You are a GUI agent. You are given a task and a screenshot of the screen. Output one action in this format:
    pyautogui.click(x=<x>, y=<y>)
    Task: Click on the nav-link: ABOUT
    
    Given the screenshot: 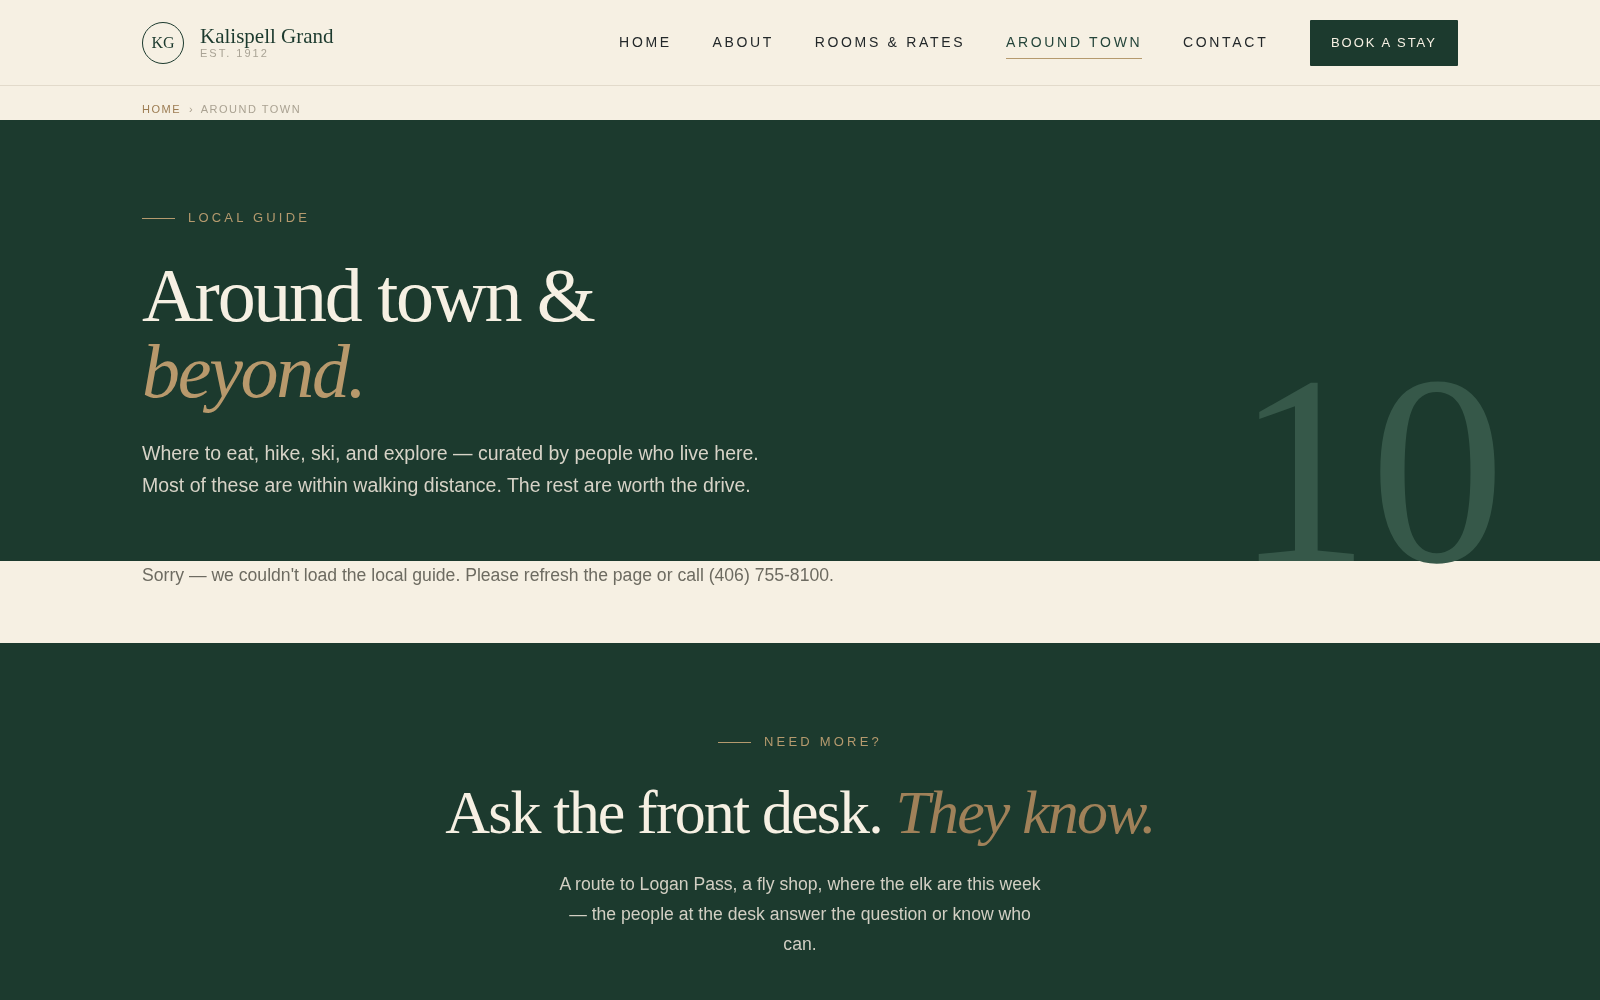 What is the action you would take?
    pyautogui.click(x=743, y=42)
    